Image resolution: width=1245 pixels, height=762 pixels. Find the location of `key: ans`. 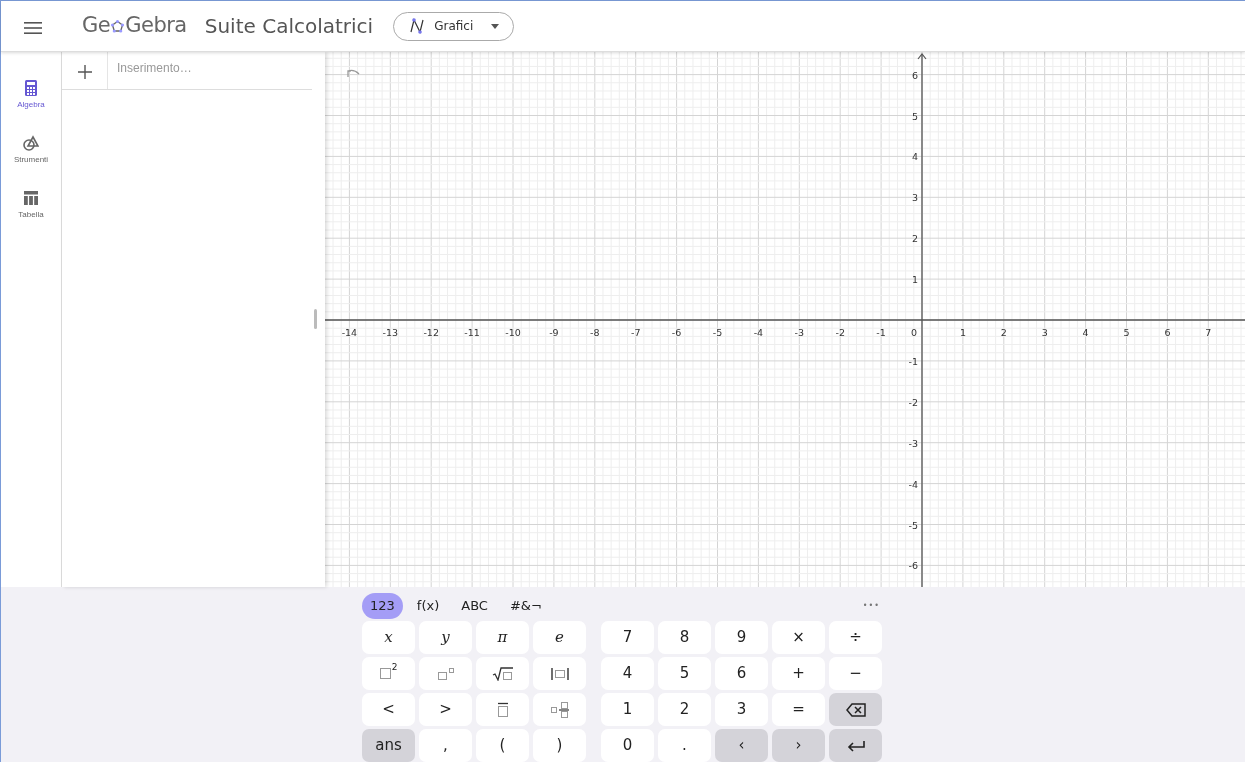

key: ans is located at coordinates (388, 745).